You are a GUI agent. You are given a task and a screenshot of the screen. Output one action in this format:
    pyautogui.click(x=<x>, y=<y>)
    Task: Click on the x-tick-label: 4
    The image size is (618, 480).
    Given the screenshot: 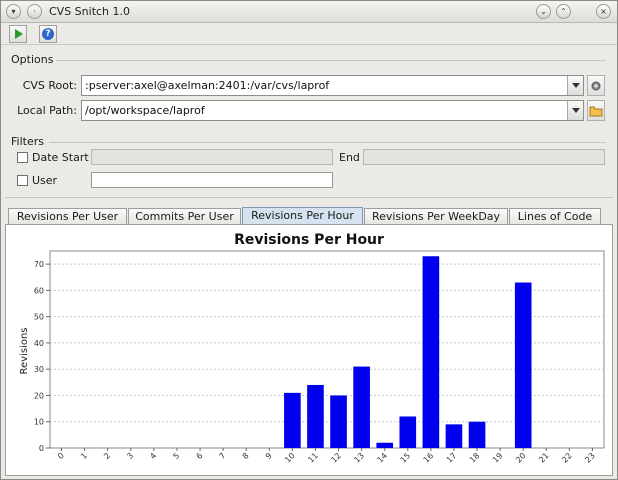 What is the action you would take?
    pyautogui.click(x=153, y=456)
    